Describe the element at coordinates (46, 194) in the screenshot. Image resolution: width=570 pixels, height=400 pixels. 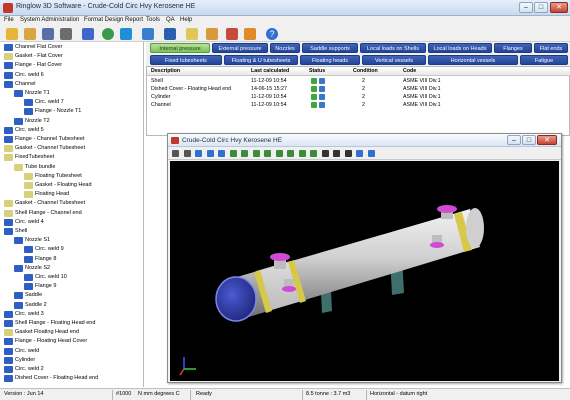
I see `tree-item: Floating Head` at that location.